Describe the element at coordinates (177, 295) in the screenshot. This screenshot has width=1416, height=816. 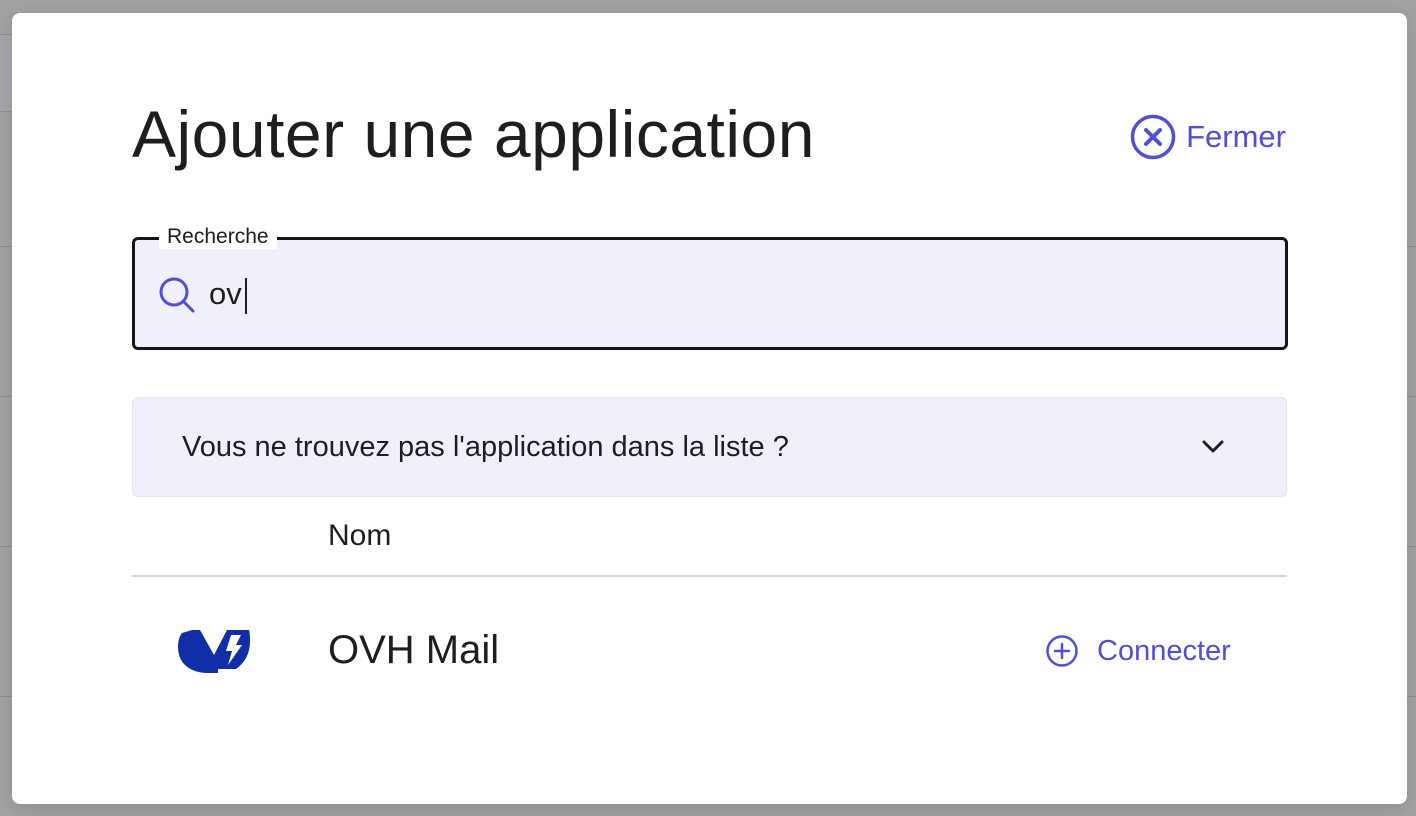
I see `search-icon` at that location.